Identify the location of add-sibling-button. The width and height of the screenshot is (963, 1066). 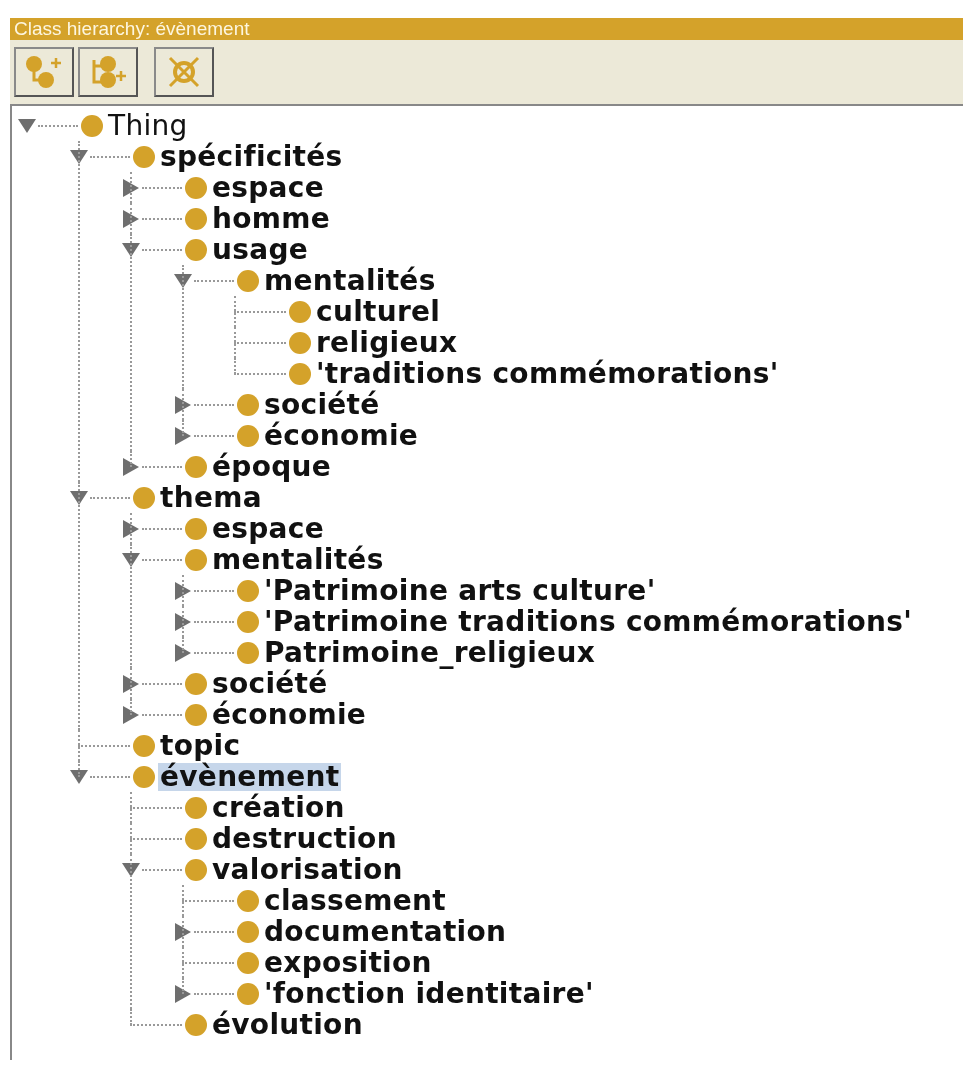
(108, 72).